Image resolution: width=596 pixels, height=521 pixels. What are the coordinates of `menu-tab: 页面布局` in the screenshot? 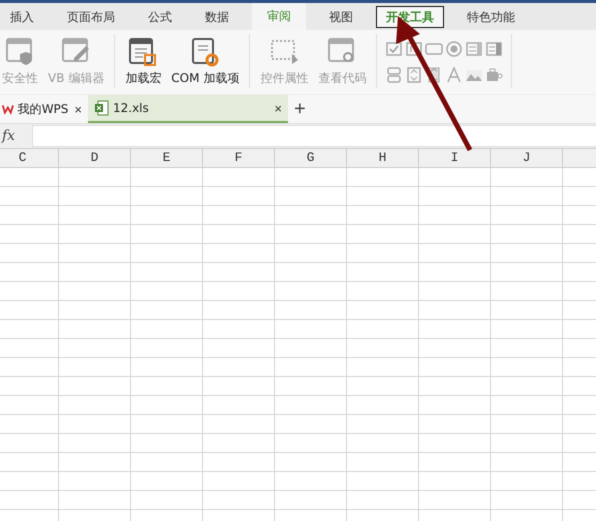 It's located at (91, 17).